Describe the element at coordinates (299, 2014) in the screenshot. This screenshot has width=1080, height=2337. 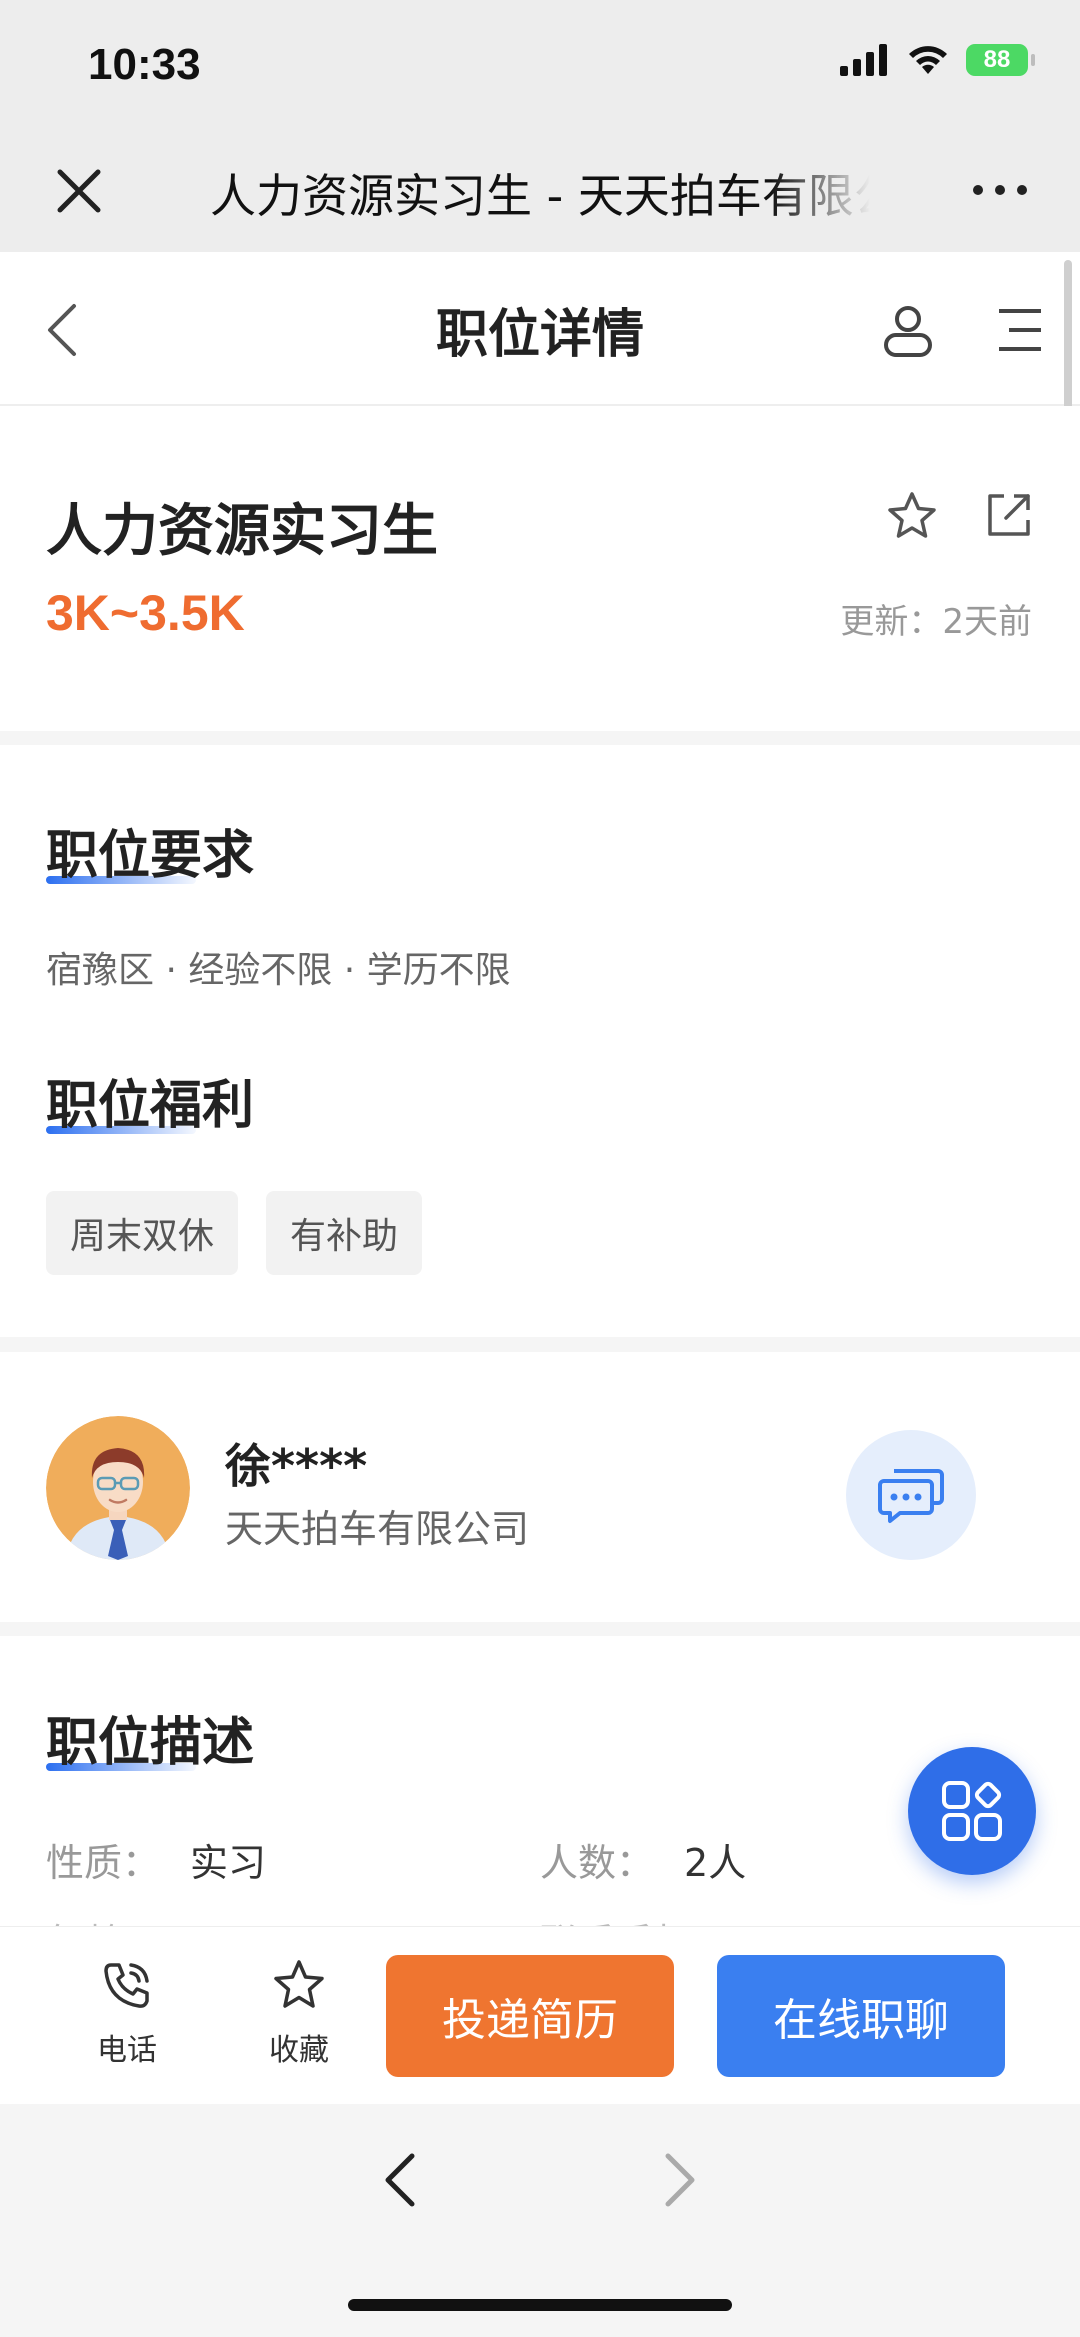
I see `favorite-button: 收藏` at that location.